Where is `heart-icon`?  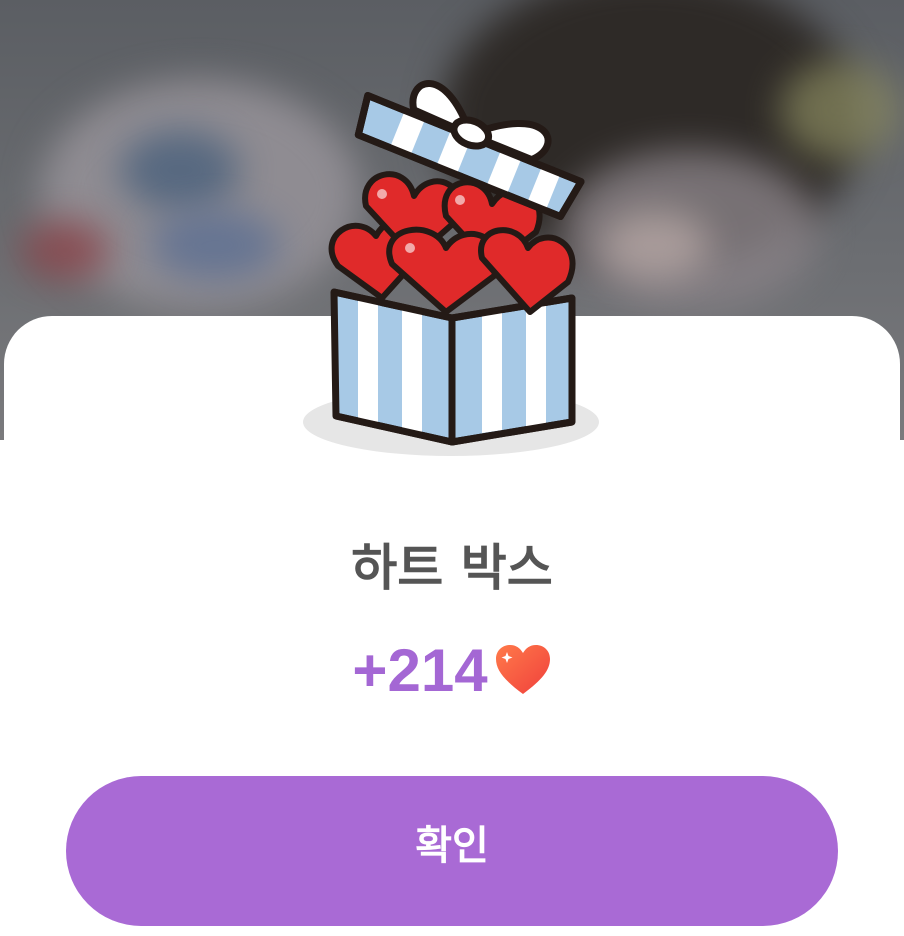 heart-icon is located at coordinates (522, 669).